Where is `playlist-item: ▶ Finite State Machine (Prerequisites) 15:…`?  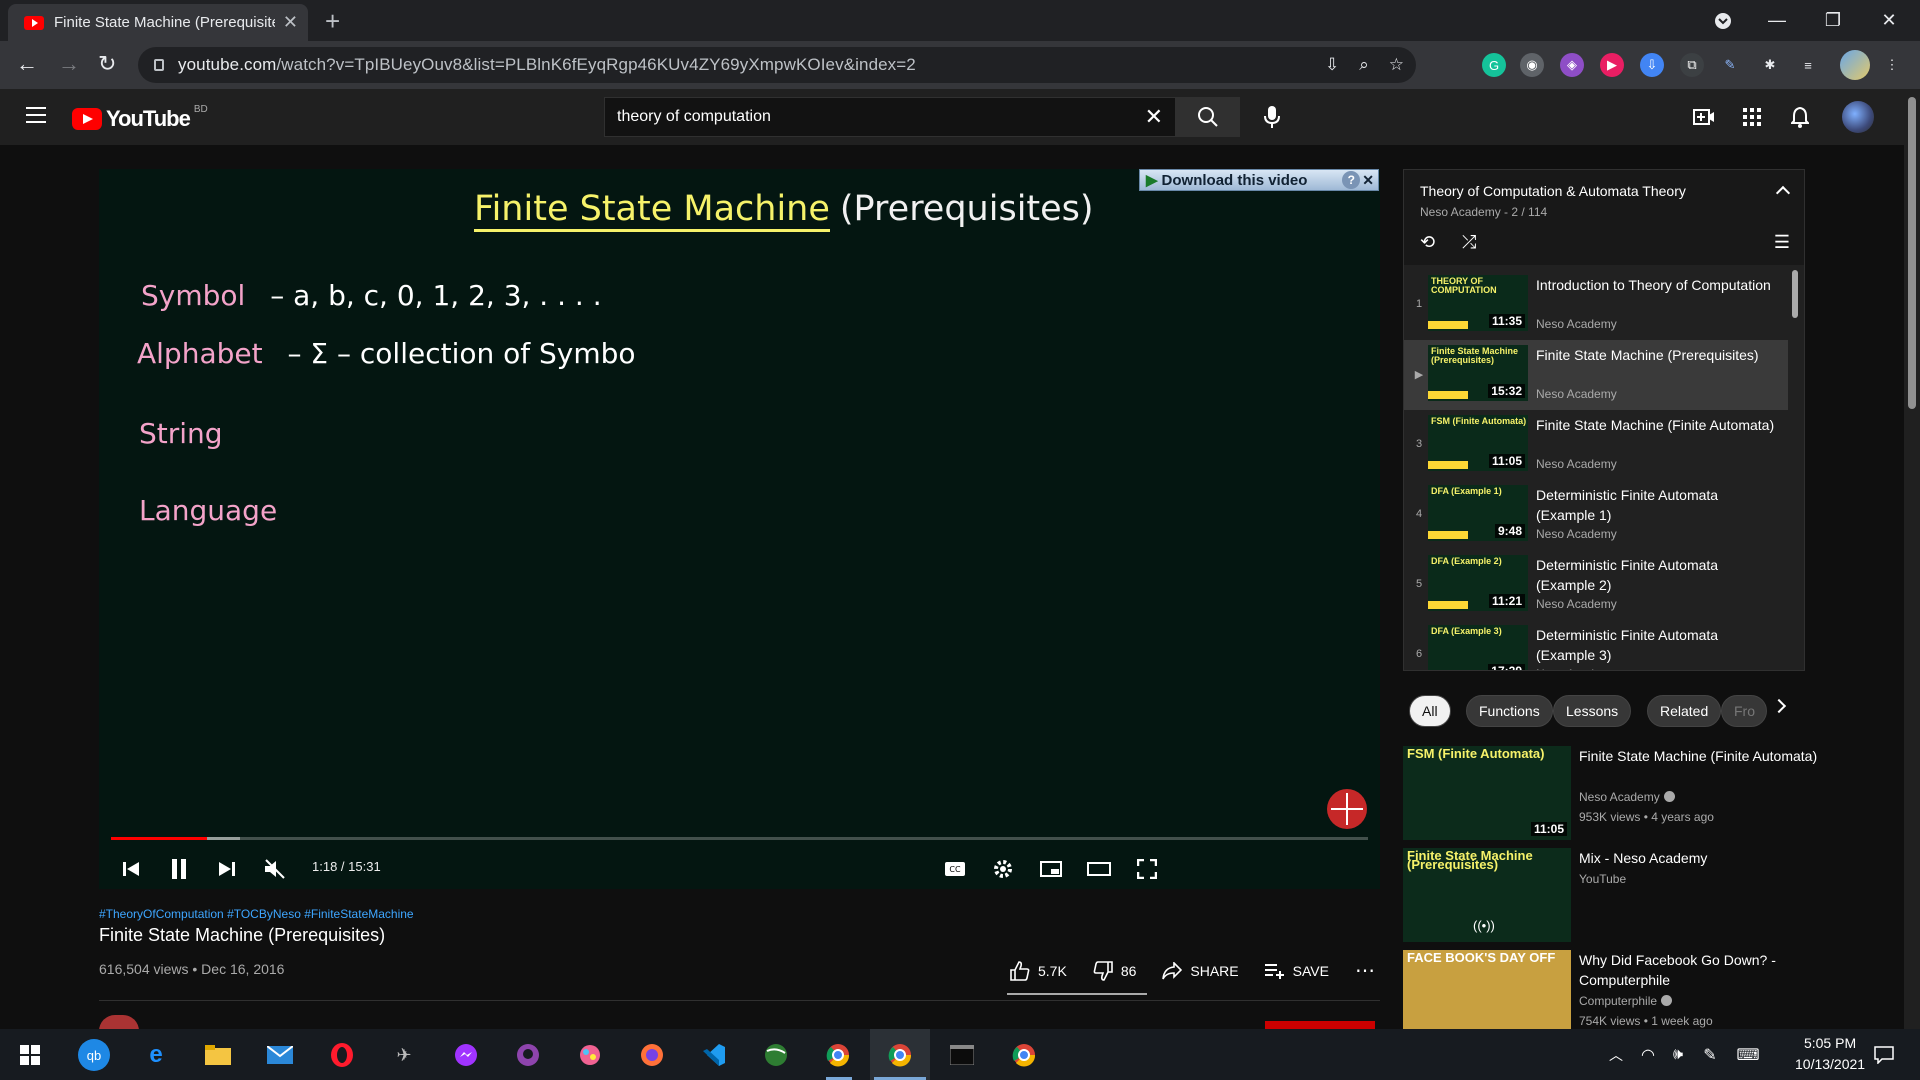
playlist-item: ▶ Finite State Machine (Prerequisites) 15:… is located at coordinates (1596, 375).